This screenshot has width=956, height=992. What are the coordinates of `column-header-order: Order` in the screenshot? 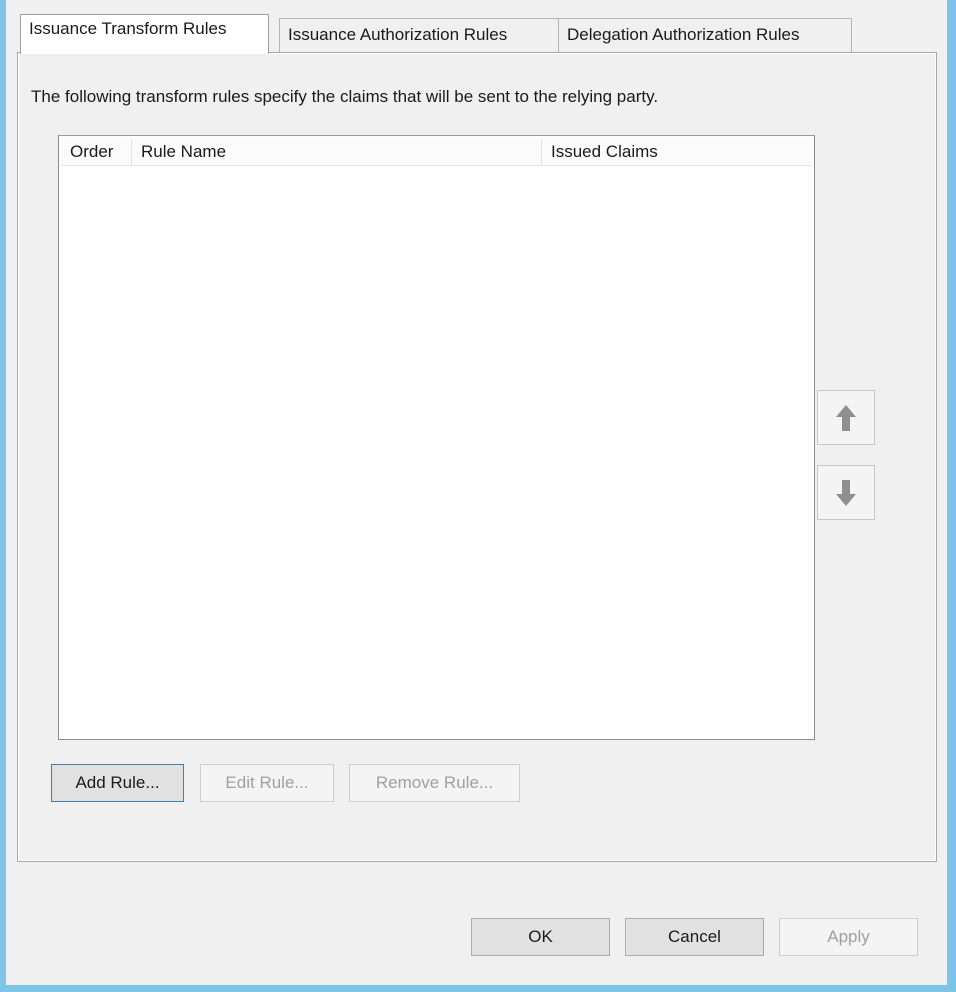 It's located at (96, 151).